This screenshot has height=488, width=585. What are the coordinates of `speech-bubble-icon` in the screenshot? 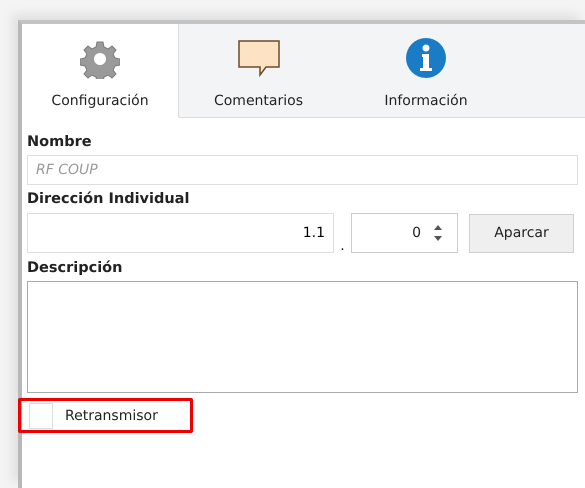 It's located at (258, 59).